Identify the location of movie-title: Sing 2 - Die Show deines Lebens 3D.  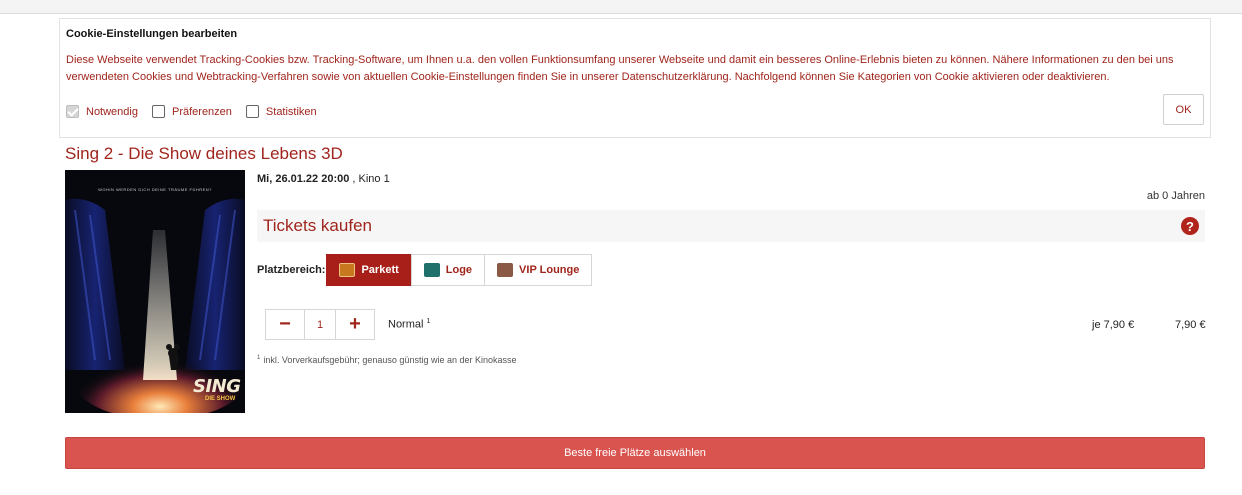
(204, 154).